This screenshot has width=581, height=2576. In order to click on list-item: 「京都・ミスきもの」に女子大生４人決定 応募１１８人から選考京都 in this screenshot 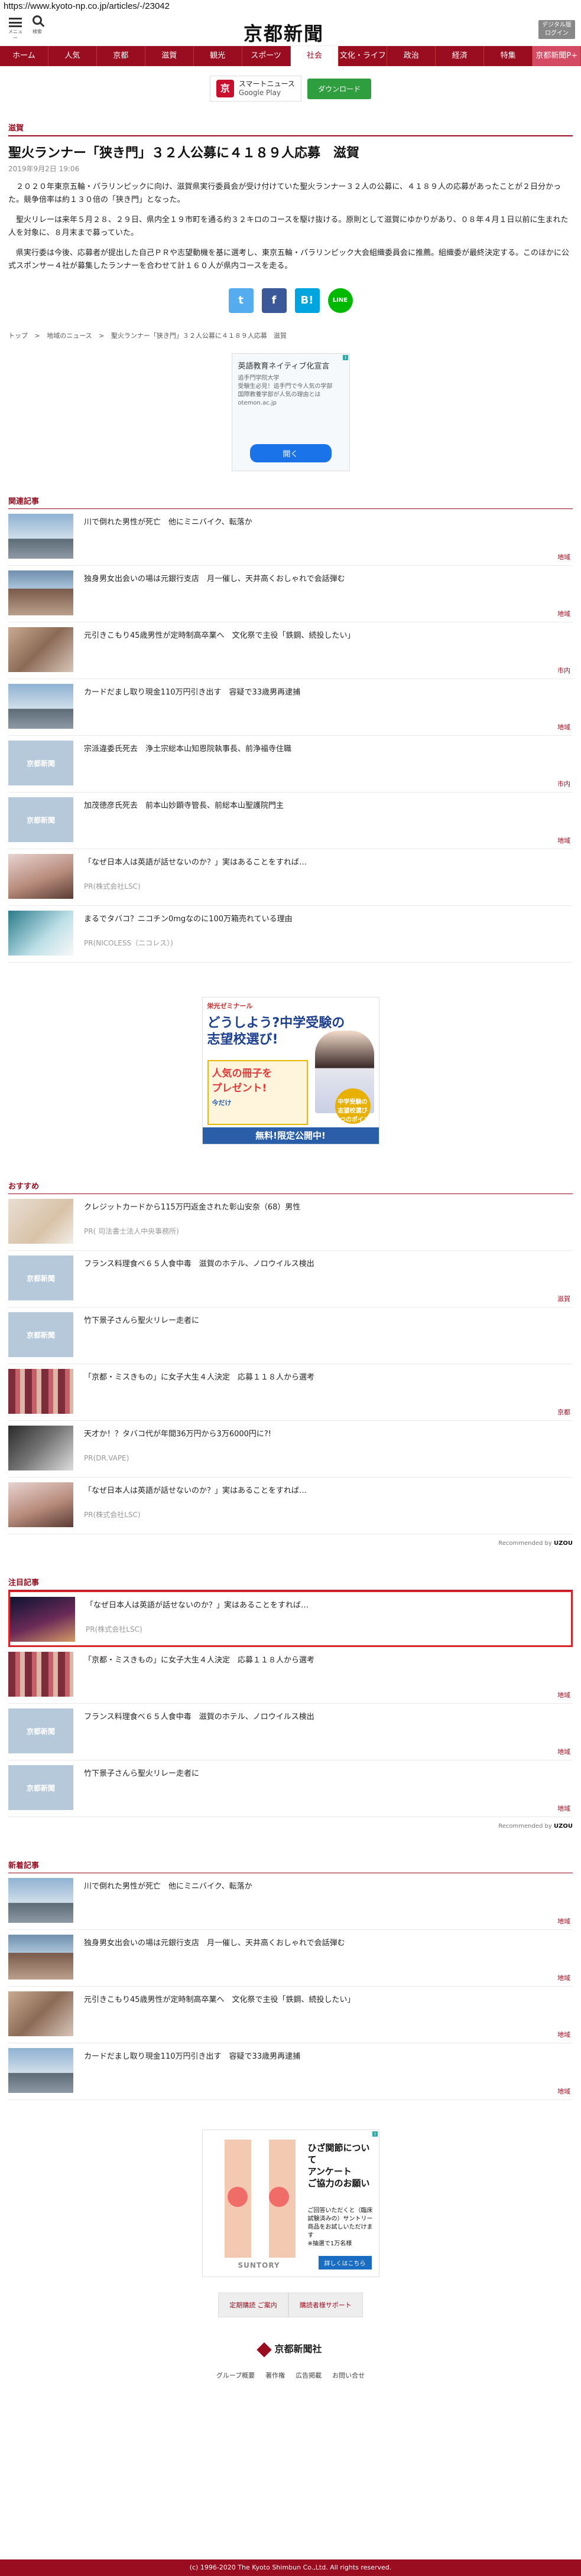, I will do `click(290, 1393)`.